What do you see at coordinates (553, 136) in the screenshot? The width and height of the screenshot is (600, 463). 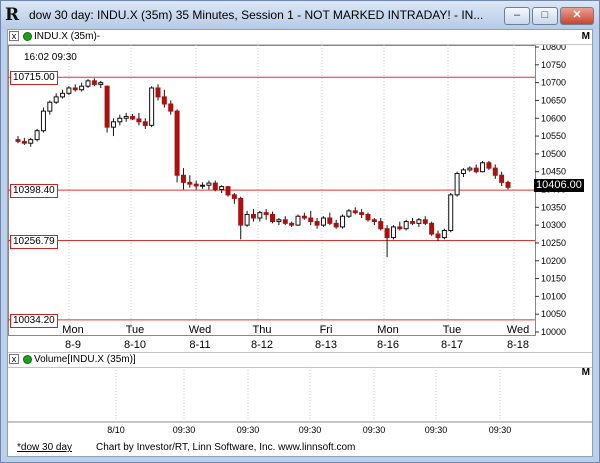 I see `y-tick-label: 10550` at bounding box center [553, 136].